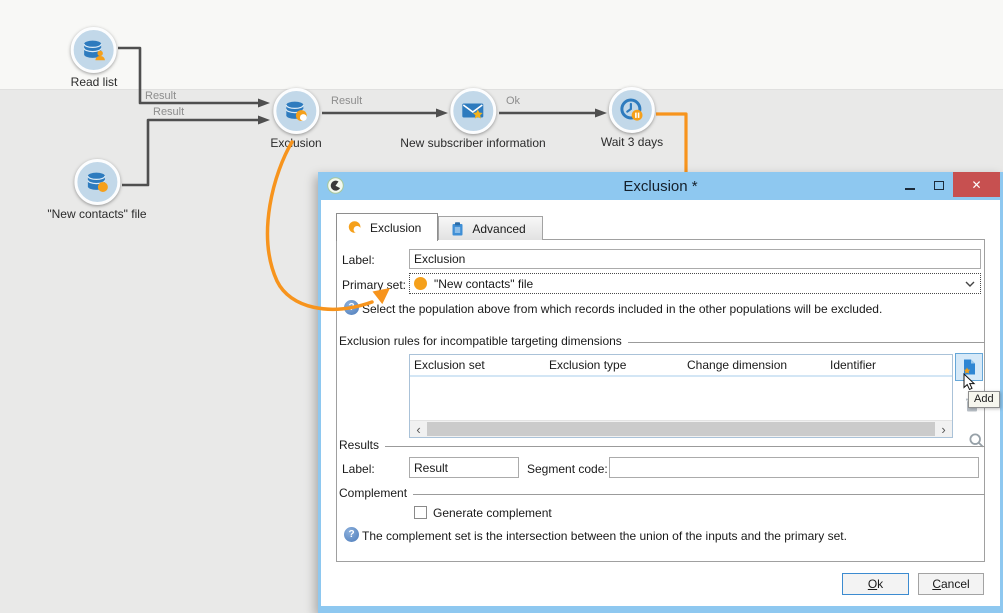 The width and height of the screenshot is (1003, 613). What do you see at coordinates (373, 493) in the screenshot?
I see `complement-group-title: Complement` at bounding box center [373, 493].